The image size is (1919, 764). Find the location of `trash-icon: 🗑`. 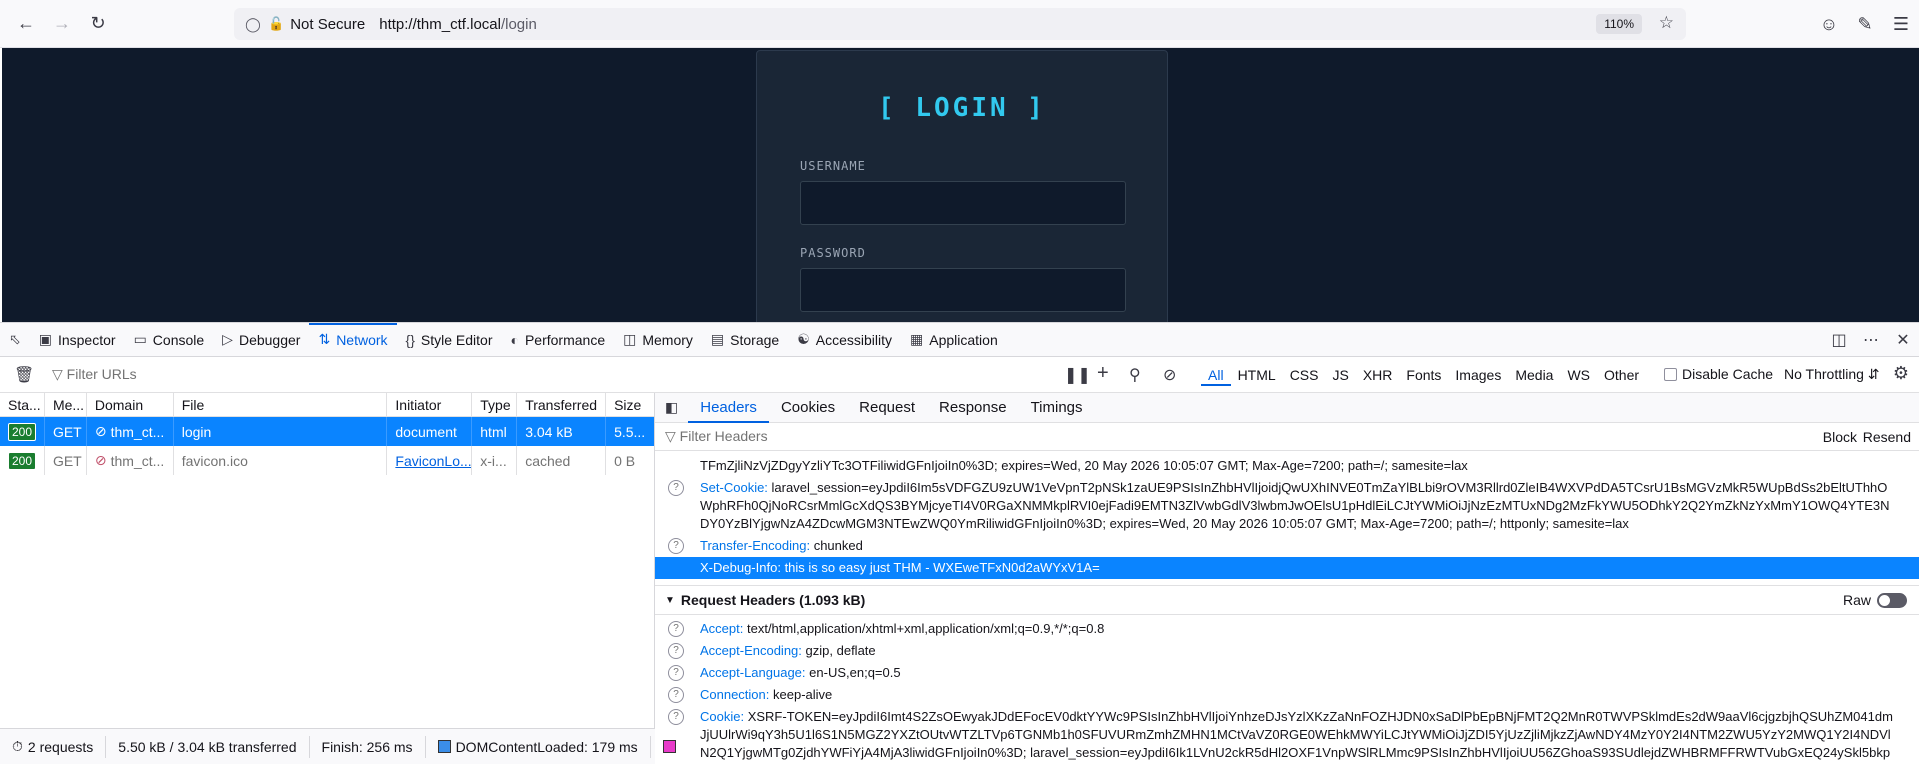

trash-icon: 🗑 is located at coordinates (24, 375).